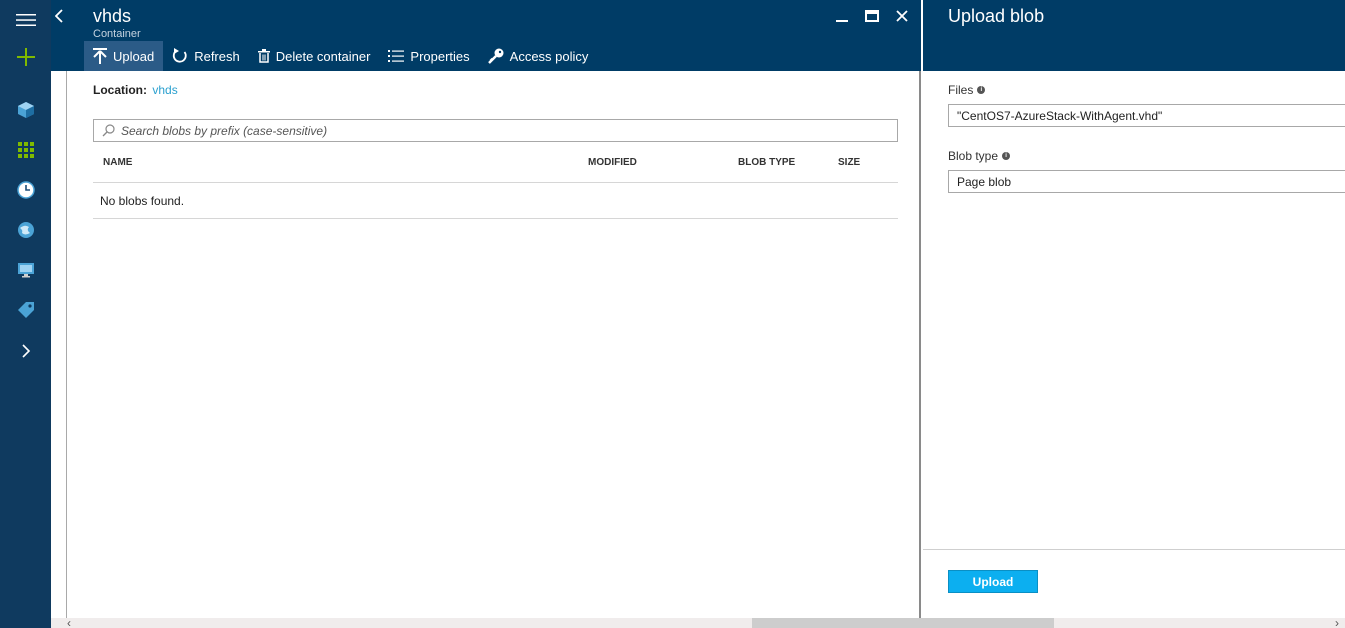  What do you see at coordinates (495, 201) in the screenshot?
I see `empty-state-message: No blobs found.` at bounding box center [495, 201].